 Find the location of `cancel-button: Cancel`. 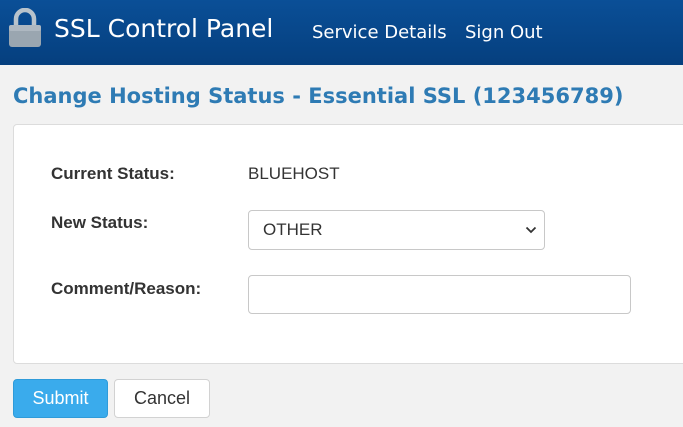

cancel-button: Cancel is located at coordinates (162, 398).